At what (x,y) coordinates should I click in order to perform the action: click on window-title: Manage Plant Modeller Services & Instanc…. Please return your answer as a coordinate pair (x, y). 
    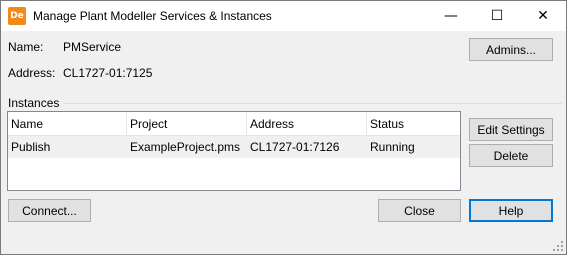
    Looking at the image, I should click on (152, 16).